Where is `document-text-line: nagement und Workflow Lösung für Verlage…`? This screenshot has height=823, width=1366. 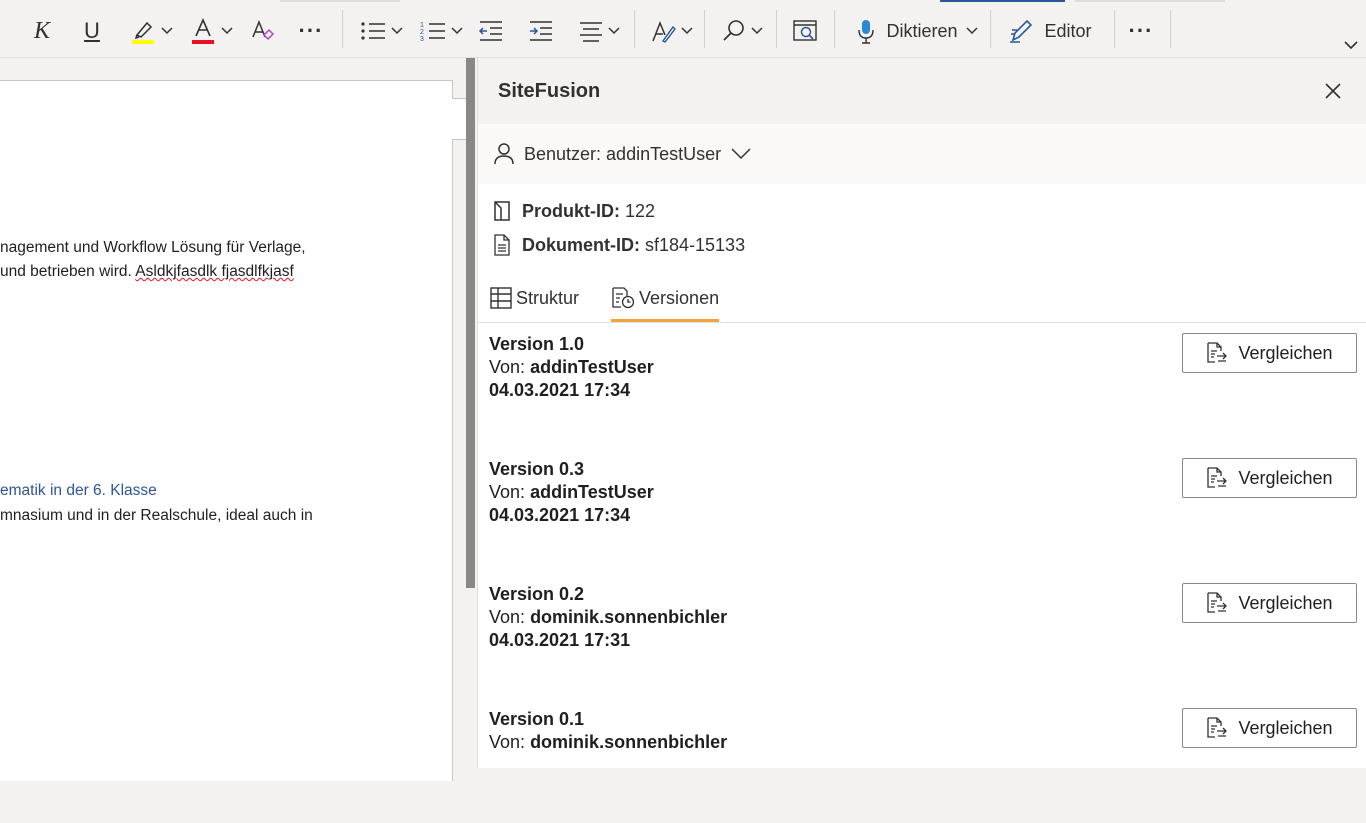
document-text-line: nagement und Workflow Lösung für Verlage… is located at coordinates (153, 247).